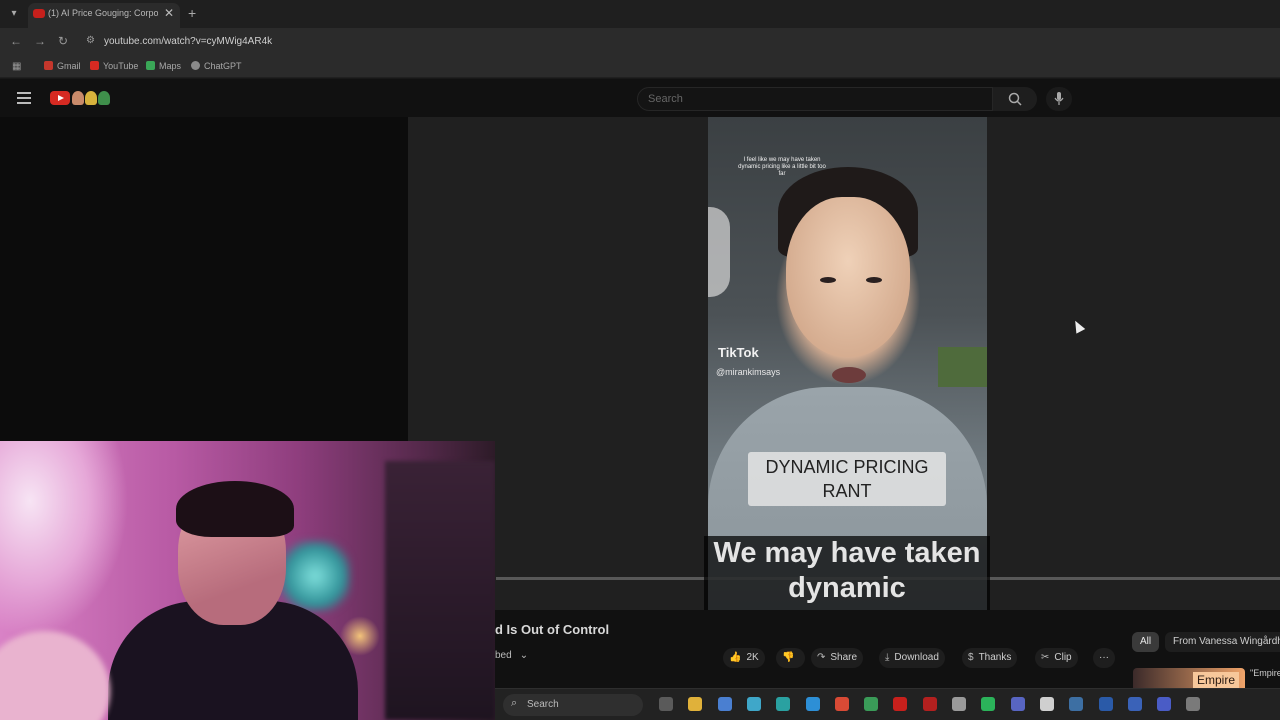  I want to click on caption-line: We may have taken, so click(847, 553).